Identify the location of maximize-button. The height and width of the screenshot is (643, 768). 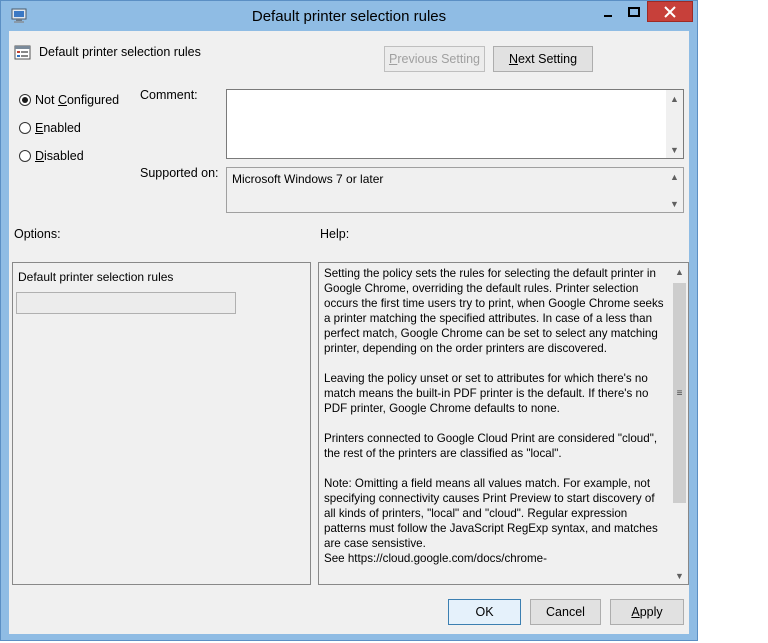
(634, 11).